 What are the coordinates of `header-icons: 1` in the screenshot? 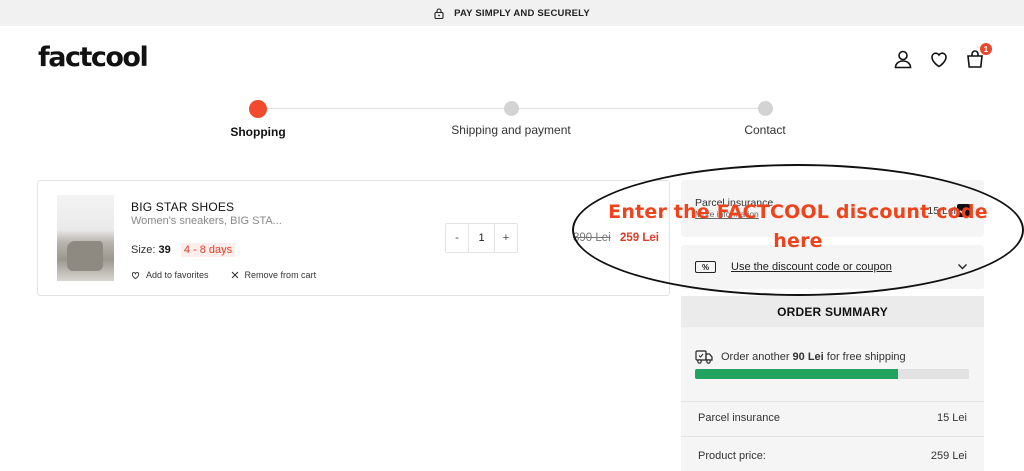 It's located at (942, 56).